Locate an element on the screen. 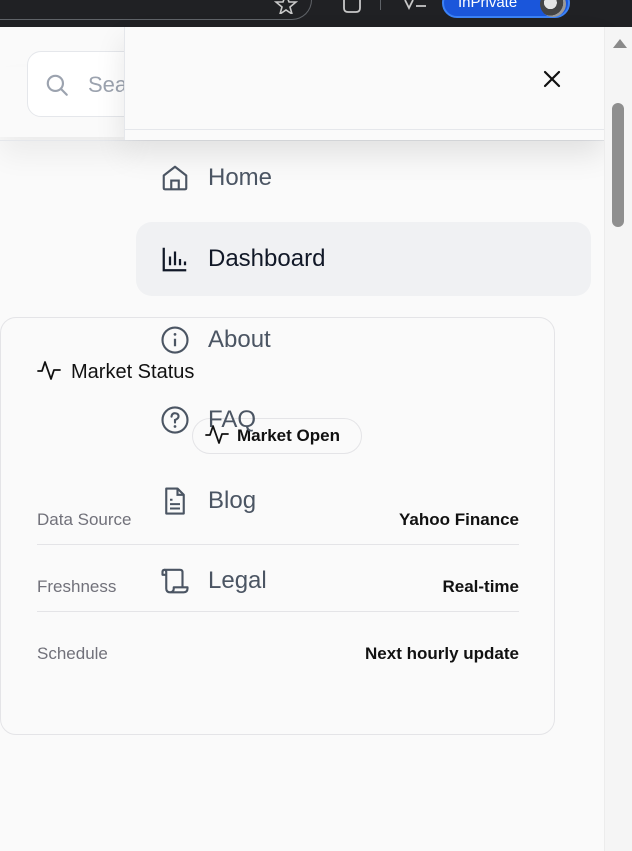 The image size is (632, 851). scroll-up-arrow-icon is located at coordinates (620, 43).